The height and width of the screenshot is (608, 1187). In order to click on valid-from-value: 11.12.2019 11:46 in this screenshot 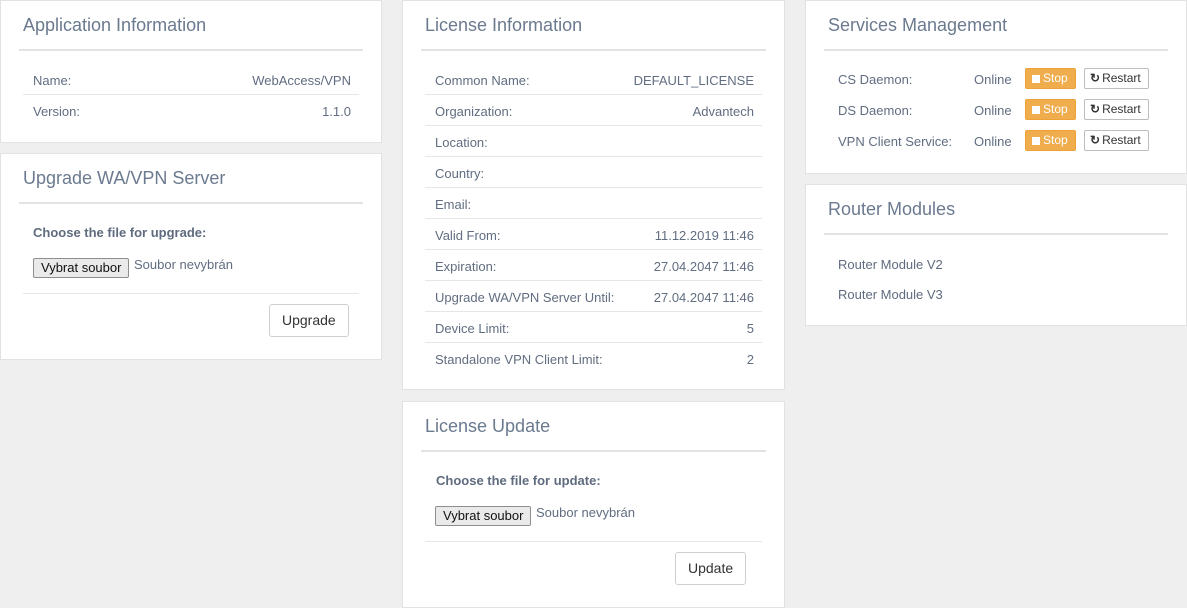, I will do `click(704, 235)`.